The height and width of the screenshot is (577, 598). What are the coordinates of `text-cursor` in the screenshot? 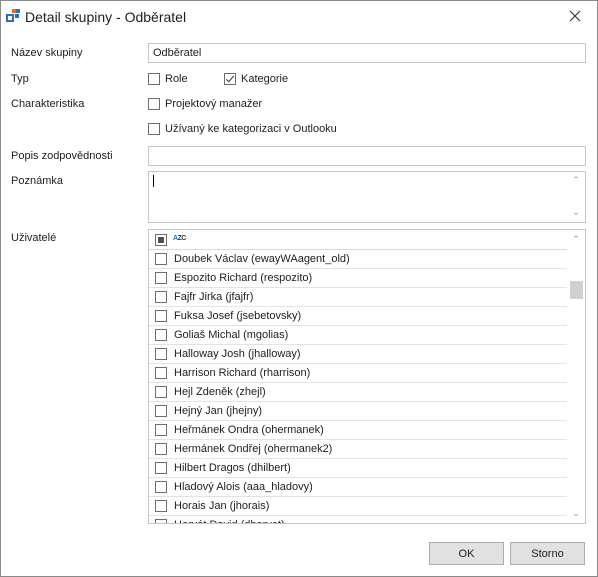 It's located at (153, 181).